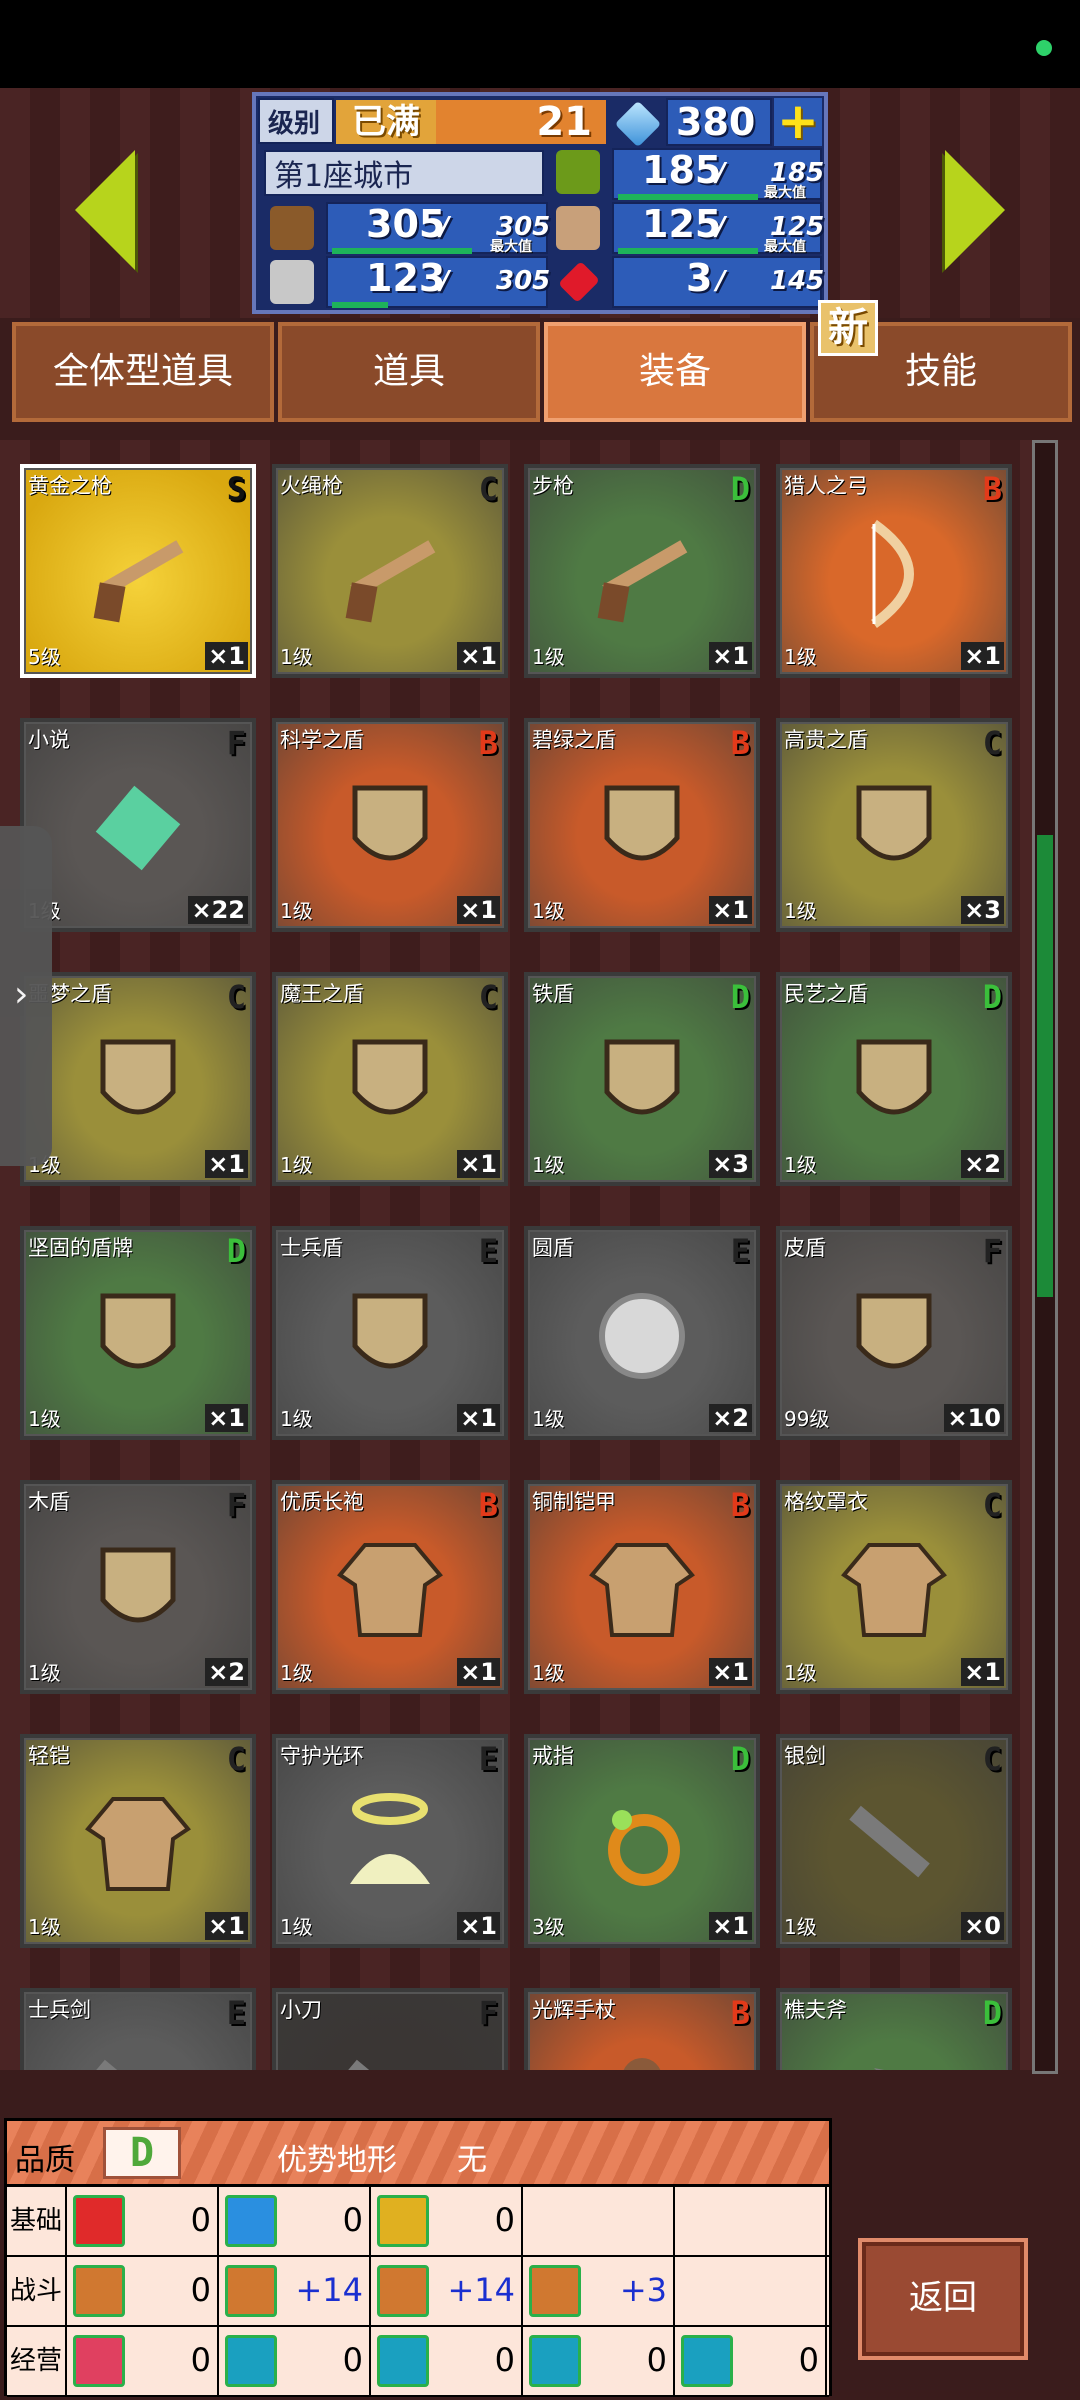  I want to click on equipment-item: 火绳枪 C 1级 ×1, so click(390, 571).